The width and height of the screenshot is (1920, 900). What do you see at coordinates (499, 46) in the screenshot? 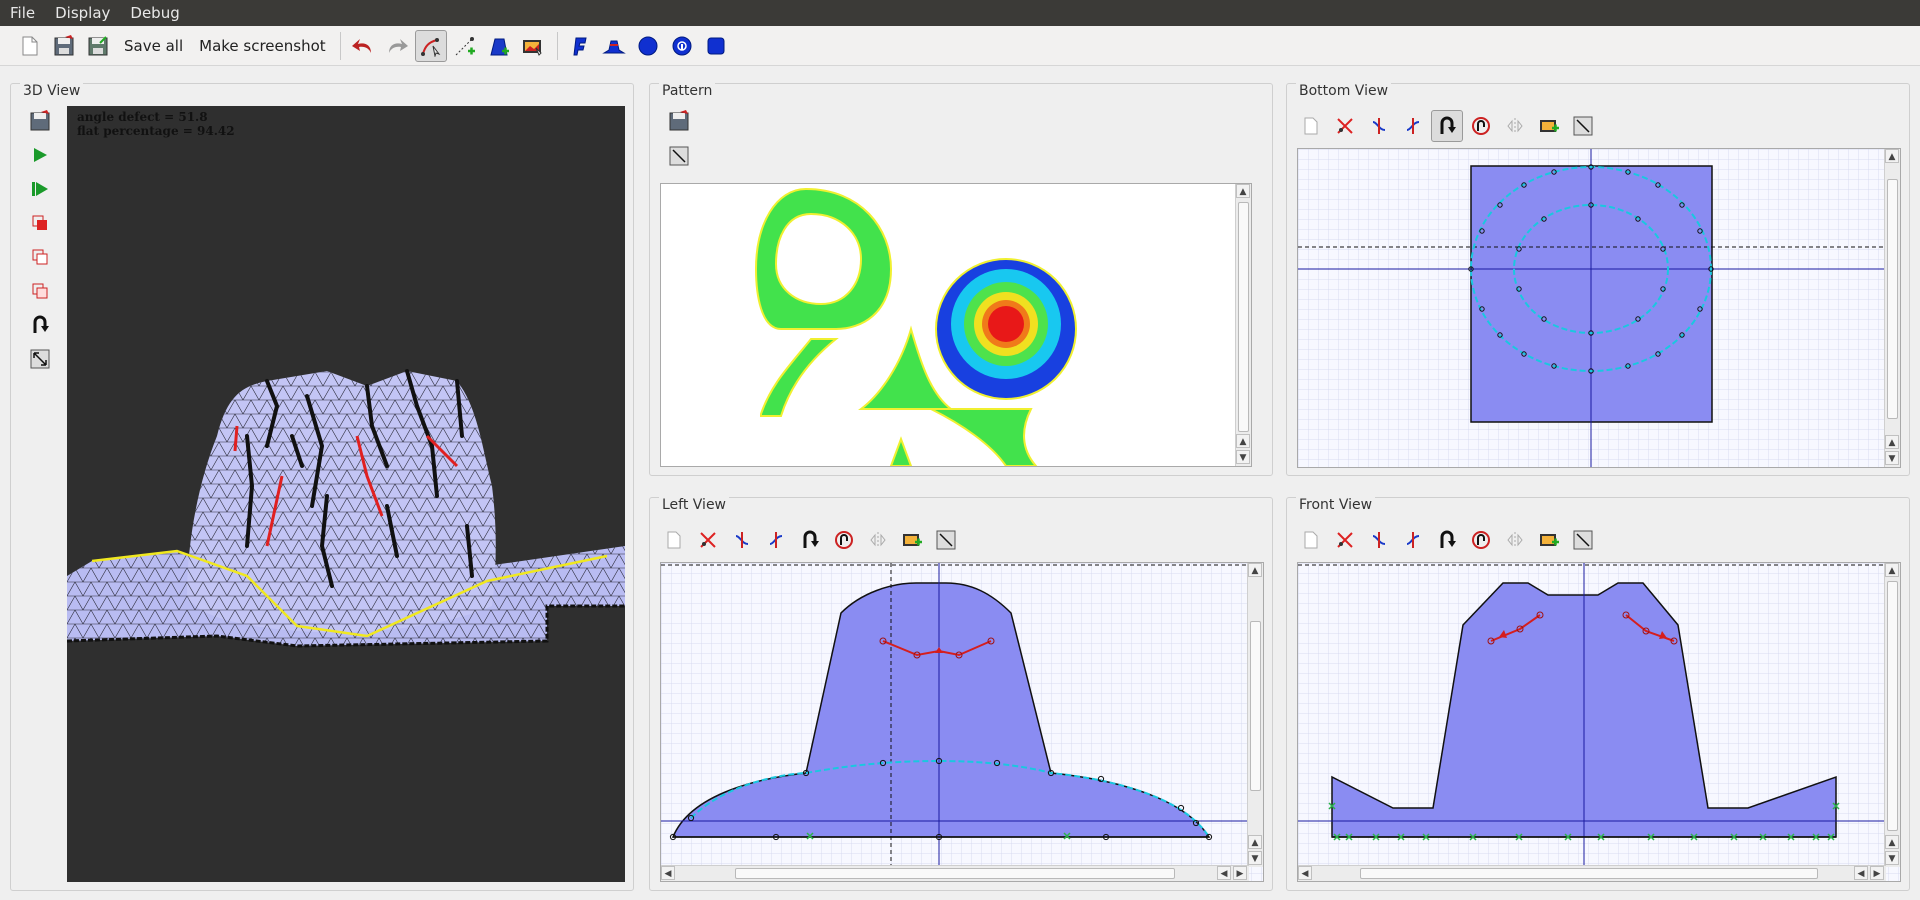
I see `add-shape-icon` at bounding box center [499, 46].